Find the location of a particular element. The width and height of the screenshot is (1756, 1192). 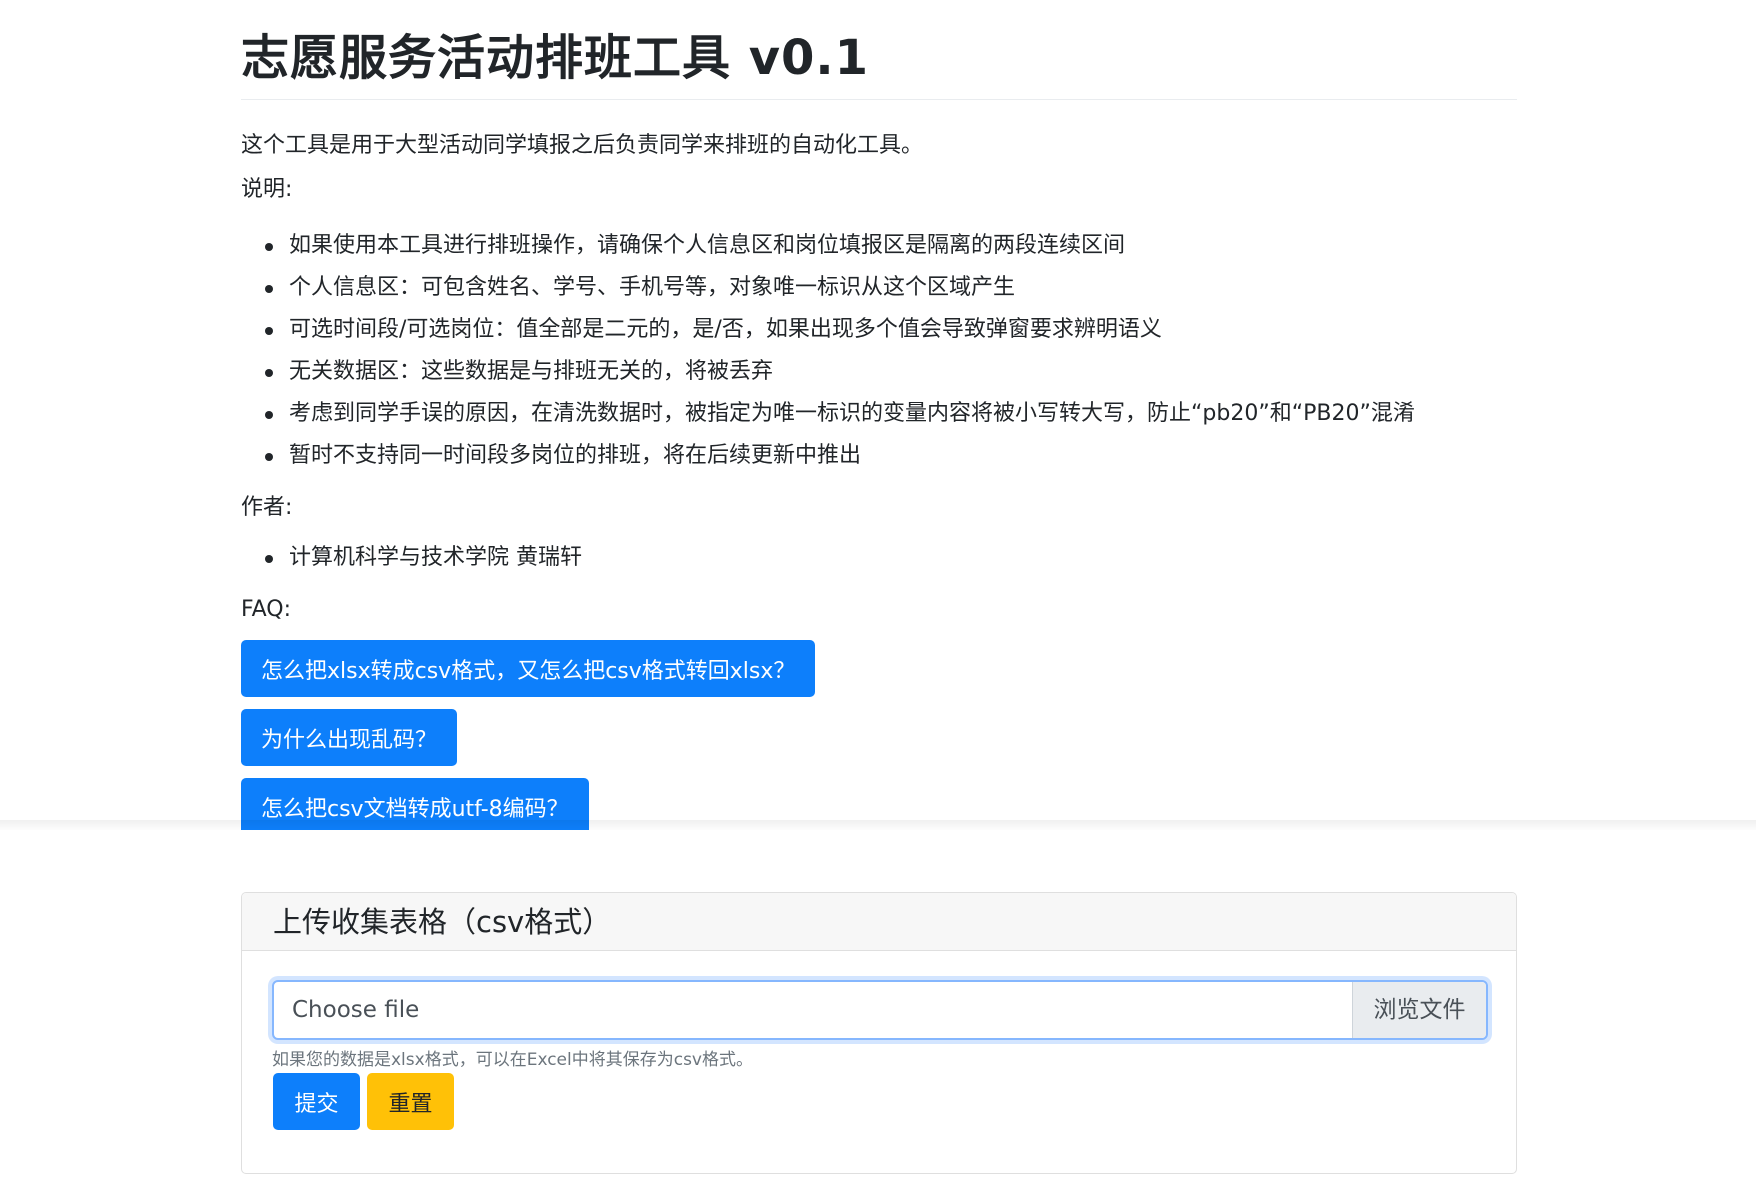

notes-label: 说明: is located at coordinates (267, 189).